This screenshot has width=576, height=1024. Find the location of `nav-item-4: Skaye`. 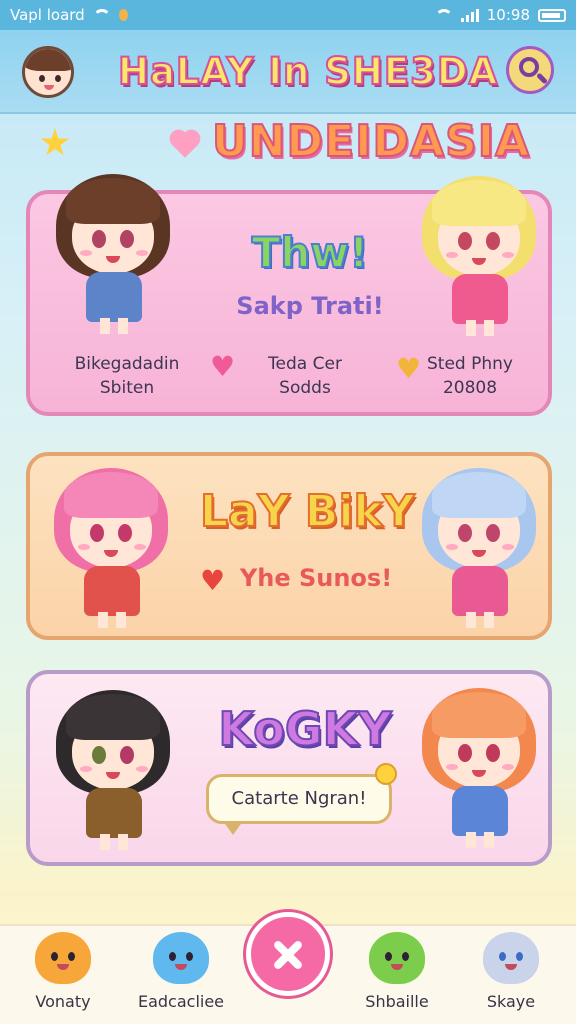

nav-item-4: Skaye is located at coordinates (511, 975).